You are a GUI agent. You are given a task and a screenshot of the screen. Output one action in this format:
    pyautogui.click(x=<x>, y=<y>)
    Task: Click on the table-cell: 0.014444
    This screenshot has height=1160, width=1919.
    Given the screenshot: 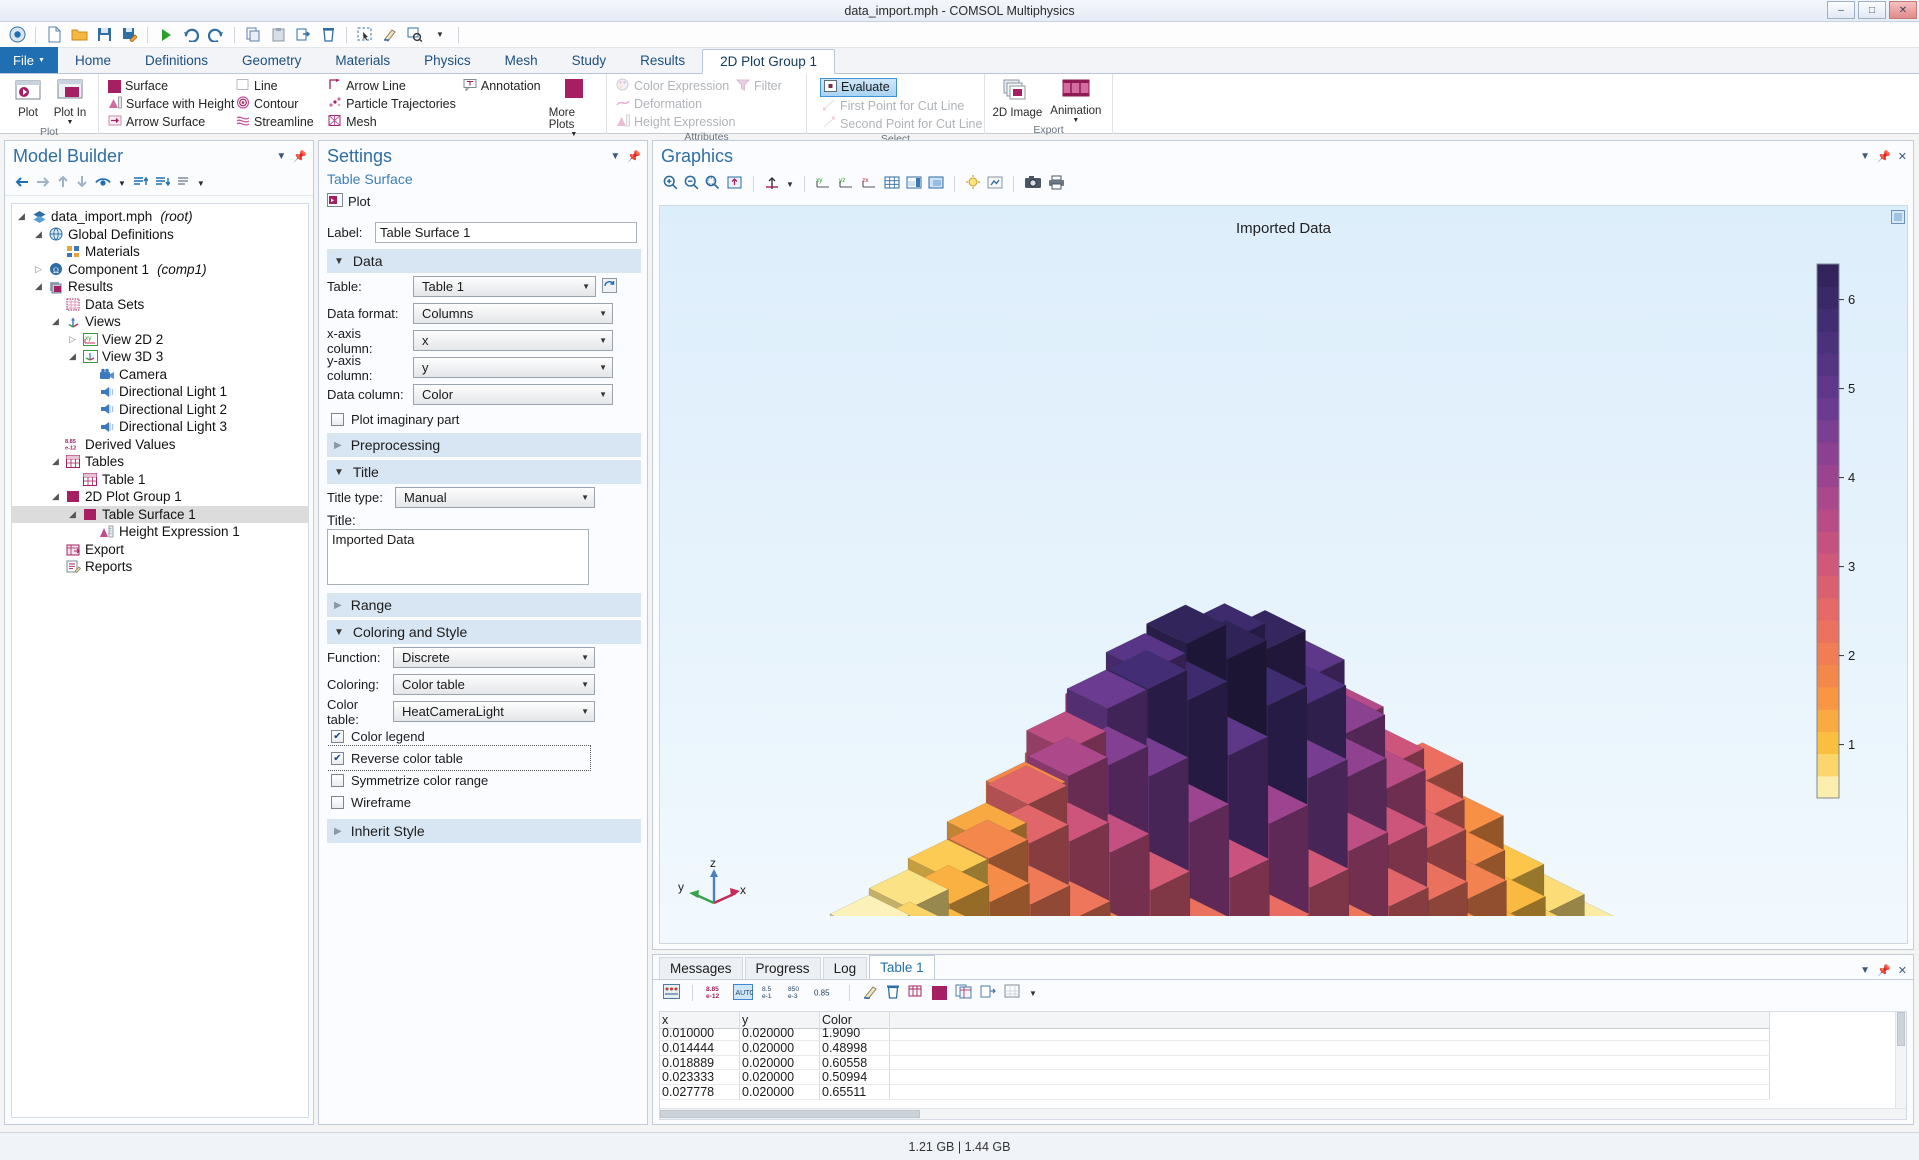 What is the action you would take?
    pyautogui.click(x=700, y=1048)
    